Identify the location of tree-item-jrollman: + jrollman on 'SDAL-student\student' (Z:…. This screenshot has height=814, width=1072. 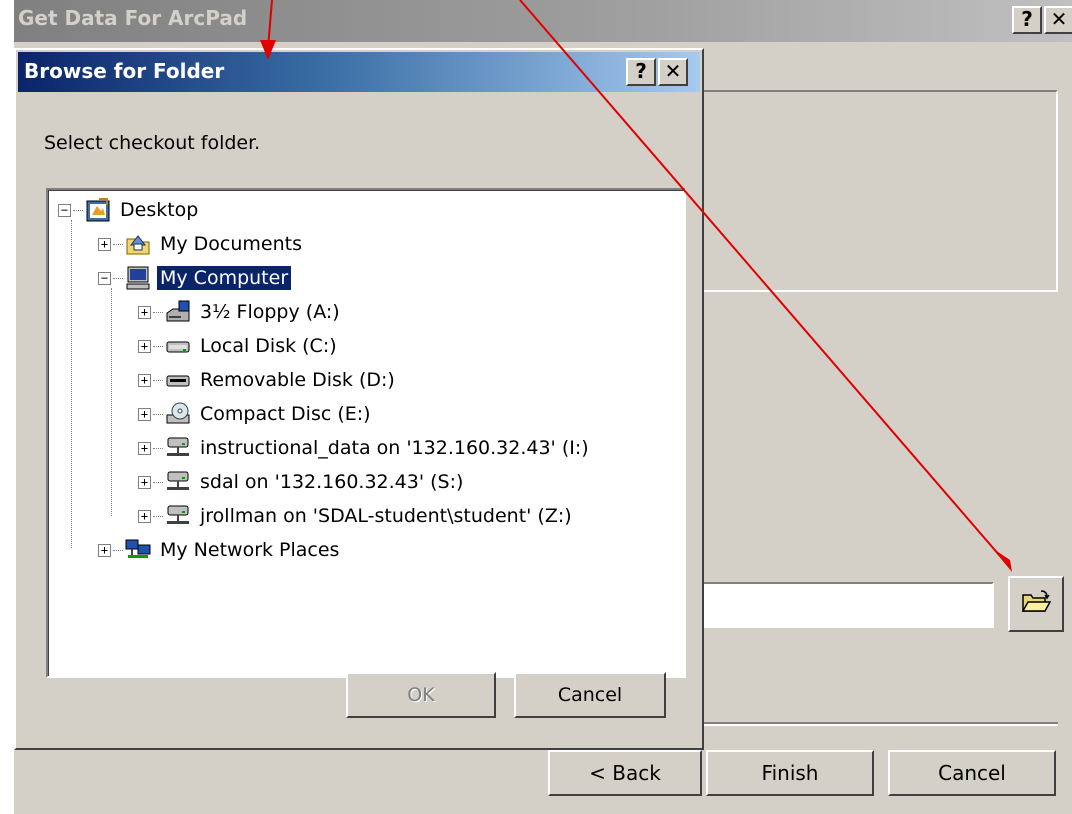
(356, 516).